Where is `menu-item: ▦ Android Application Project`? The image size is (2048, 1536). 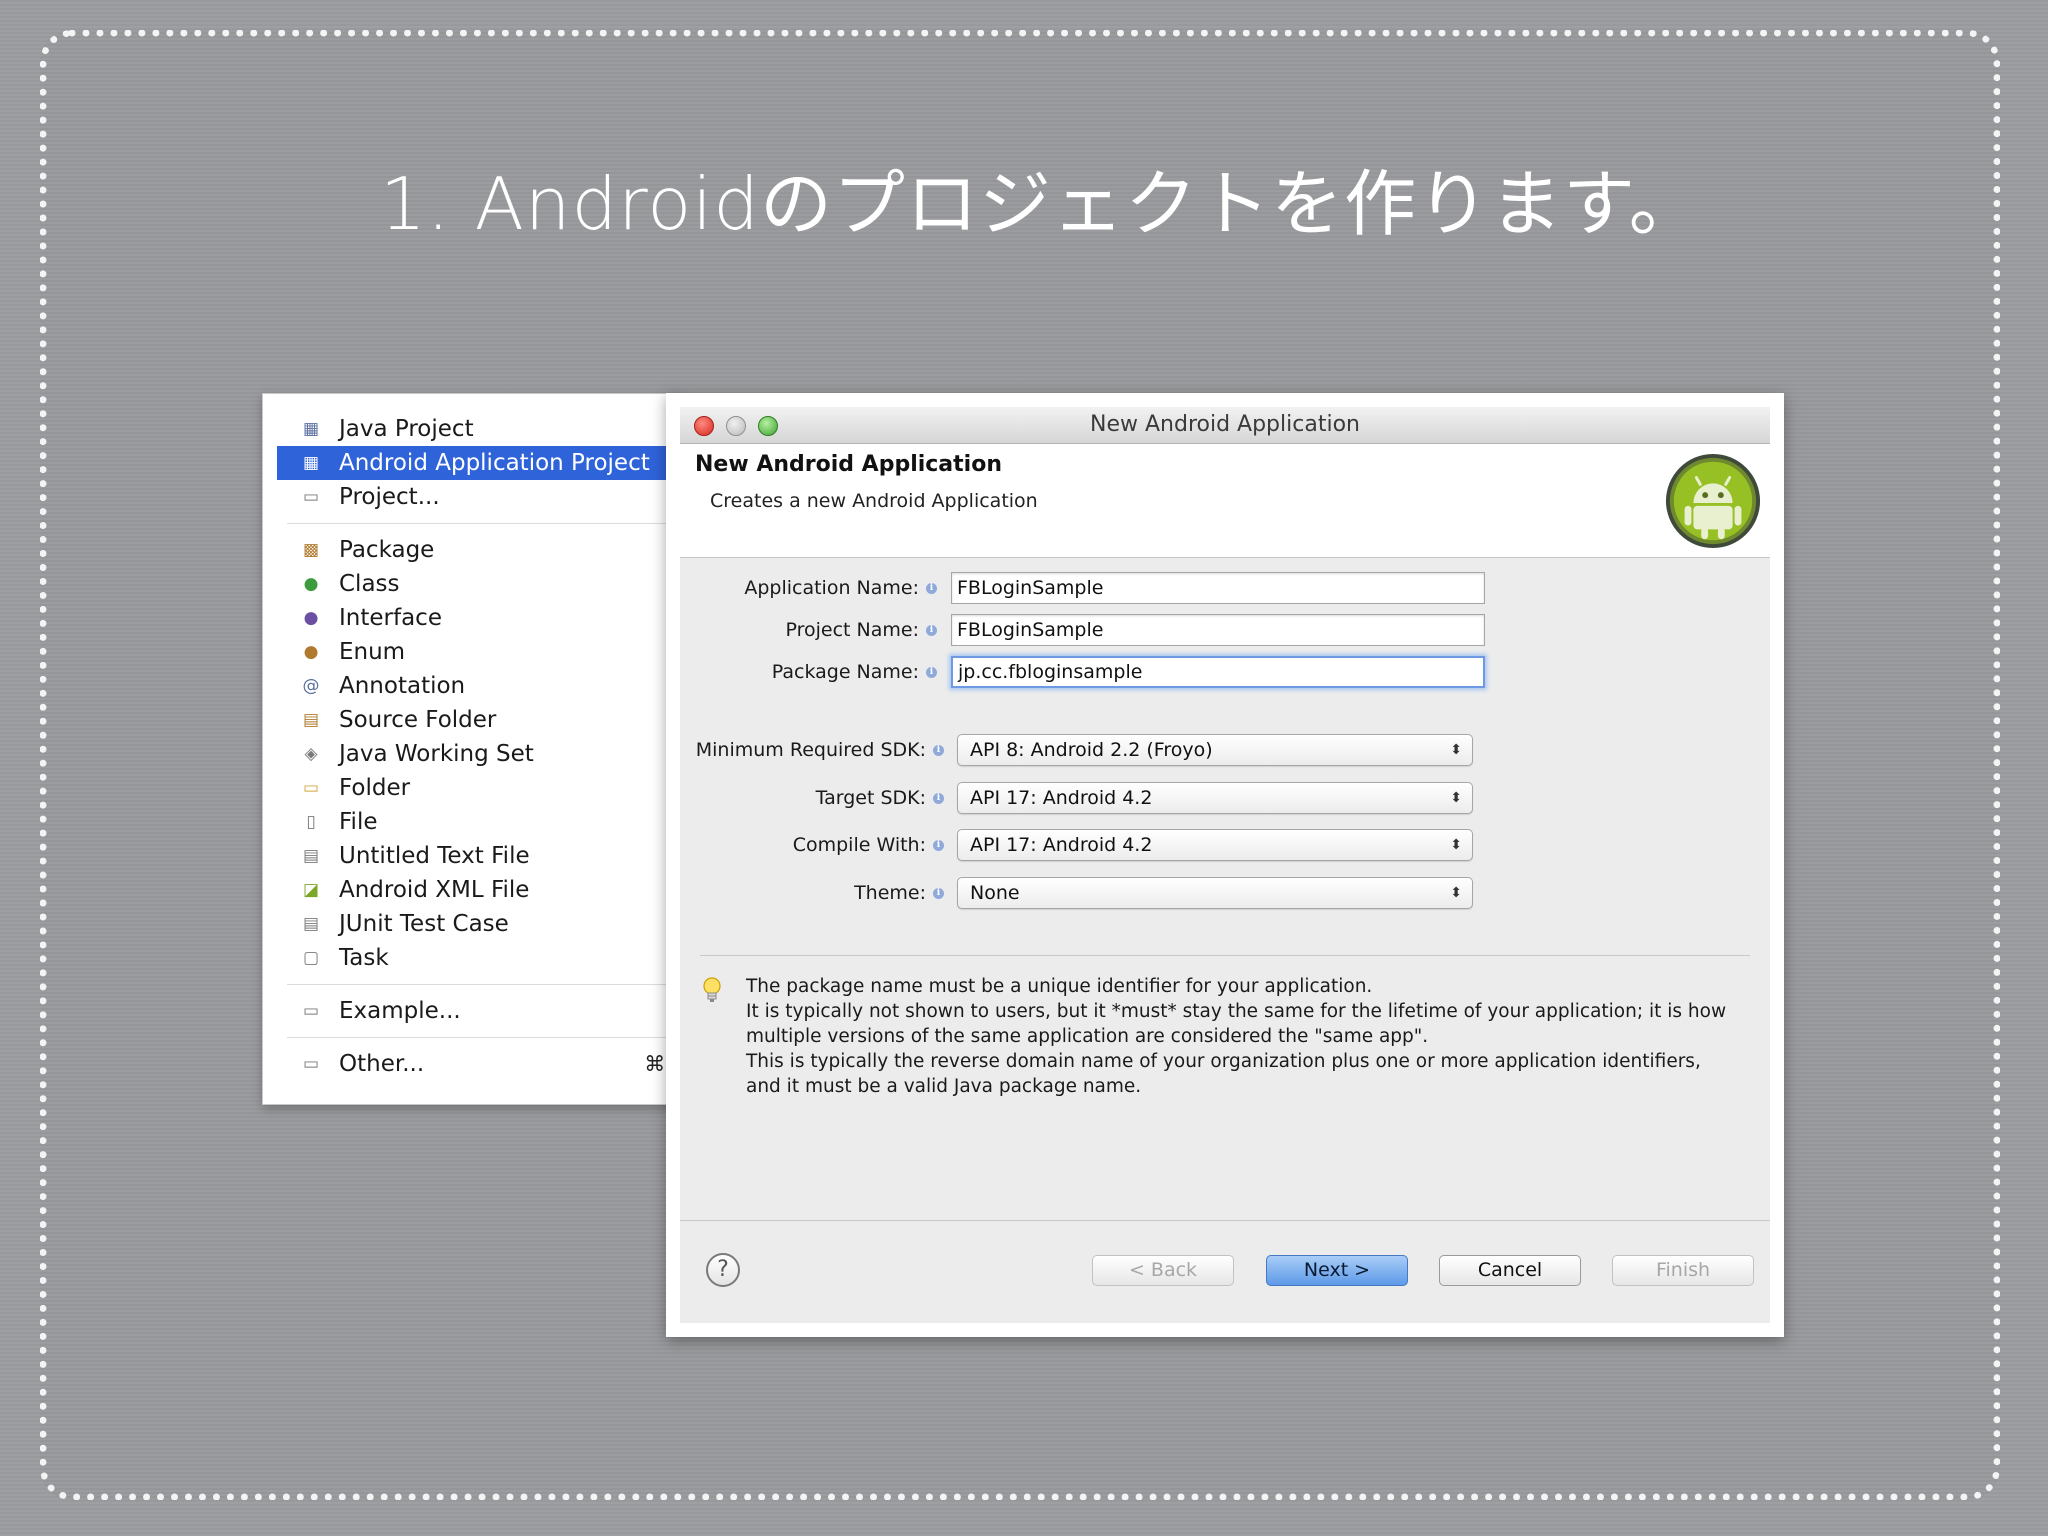 menu-item: ▦ Android Application Project is located at coordinates (479, 463).